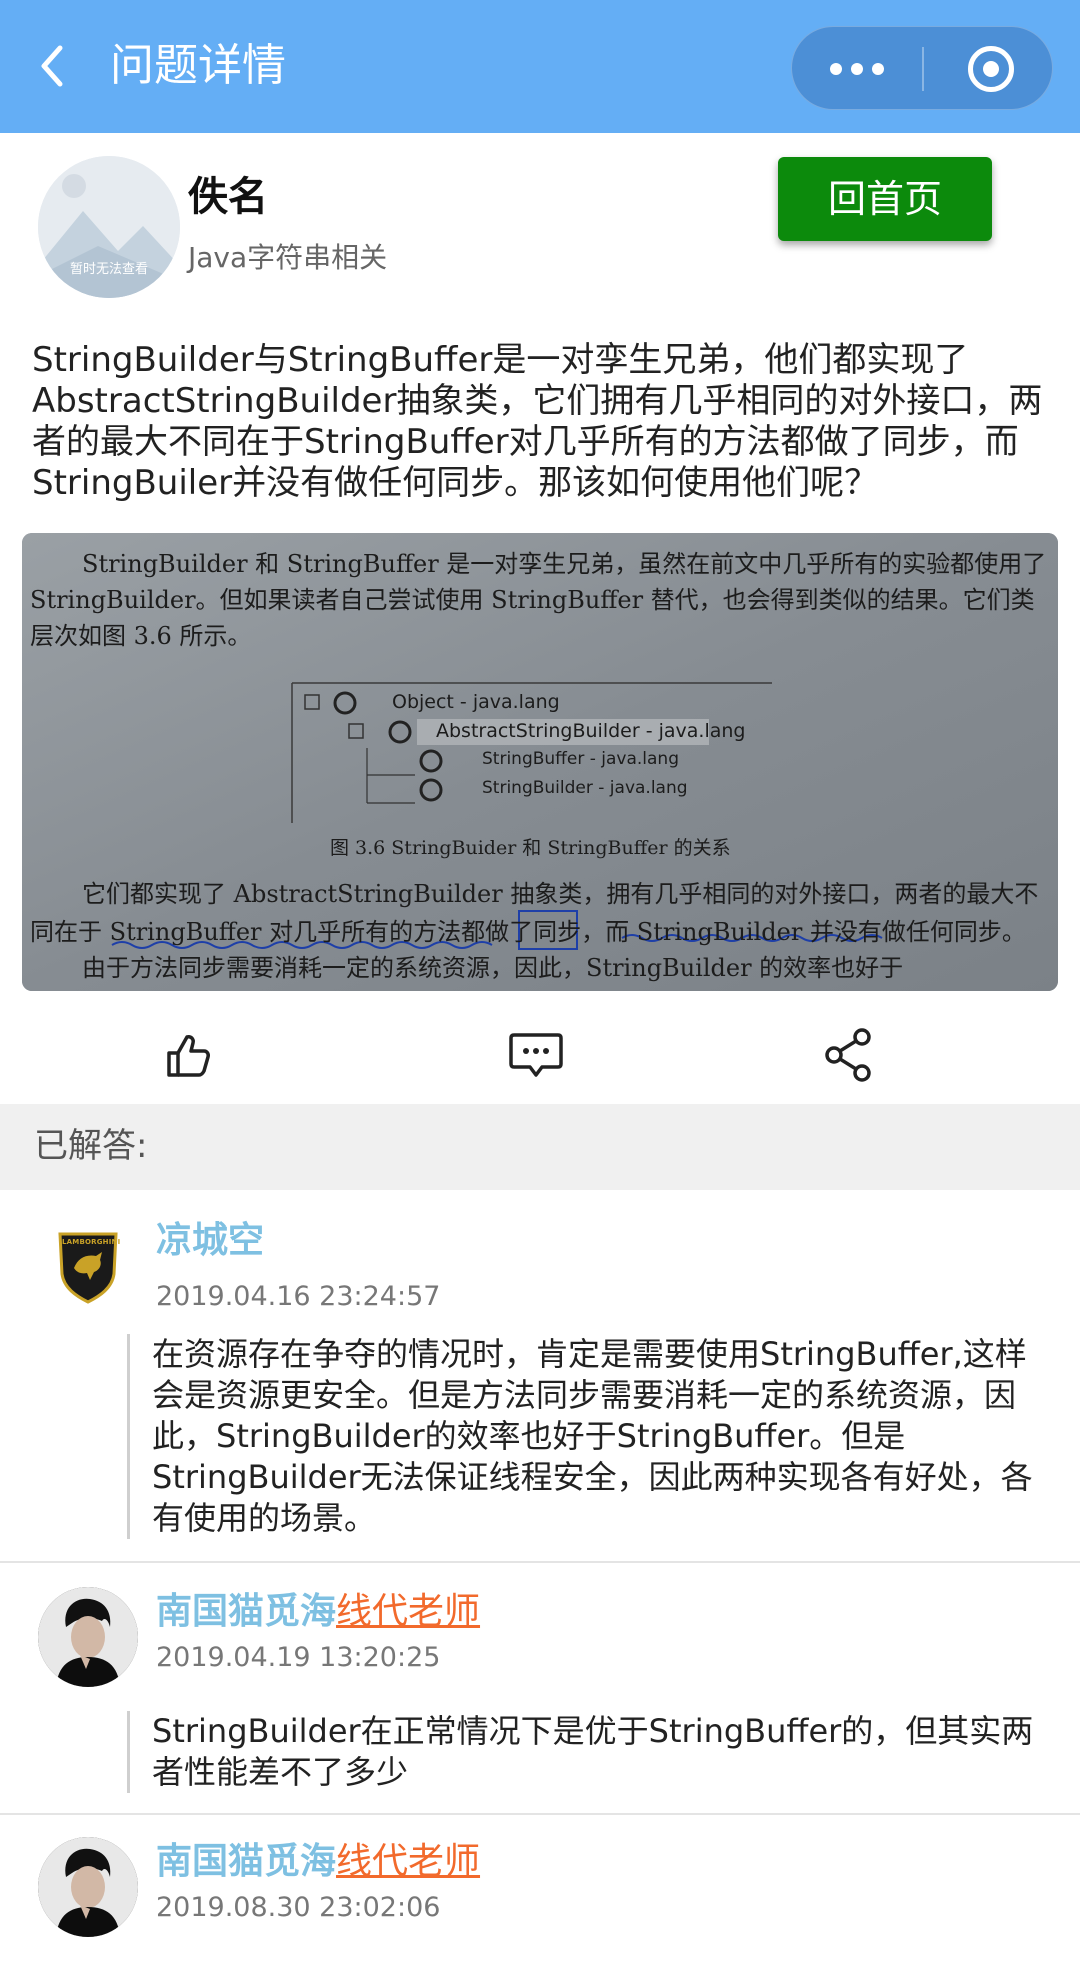  Describe the element at coordinates (91, 1242) in the screenshot. I see `avatar-logo-text: LAMBORGHINI` at that location.